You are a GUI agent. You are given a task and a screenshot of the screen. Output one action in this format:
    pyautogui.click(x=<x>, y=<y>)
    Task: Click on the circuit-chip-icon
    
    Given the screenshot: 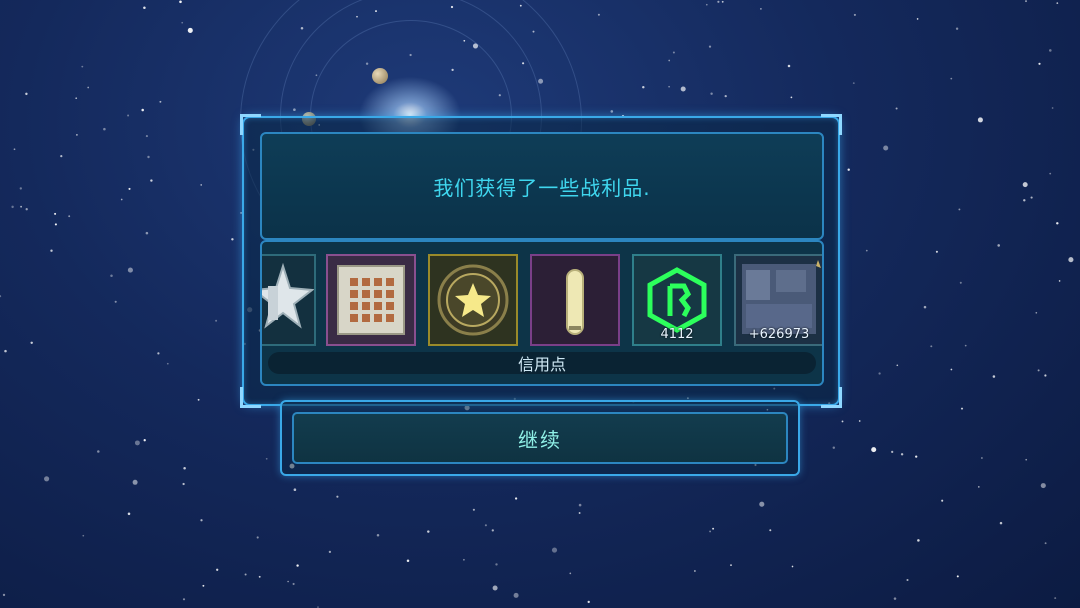 What is the action you would take?
    pyautogui.click(x=371, y=300)
    